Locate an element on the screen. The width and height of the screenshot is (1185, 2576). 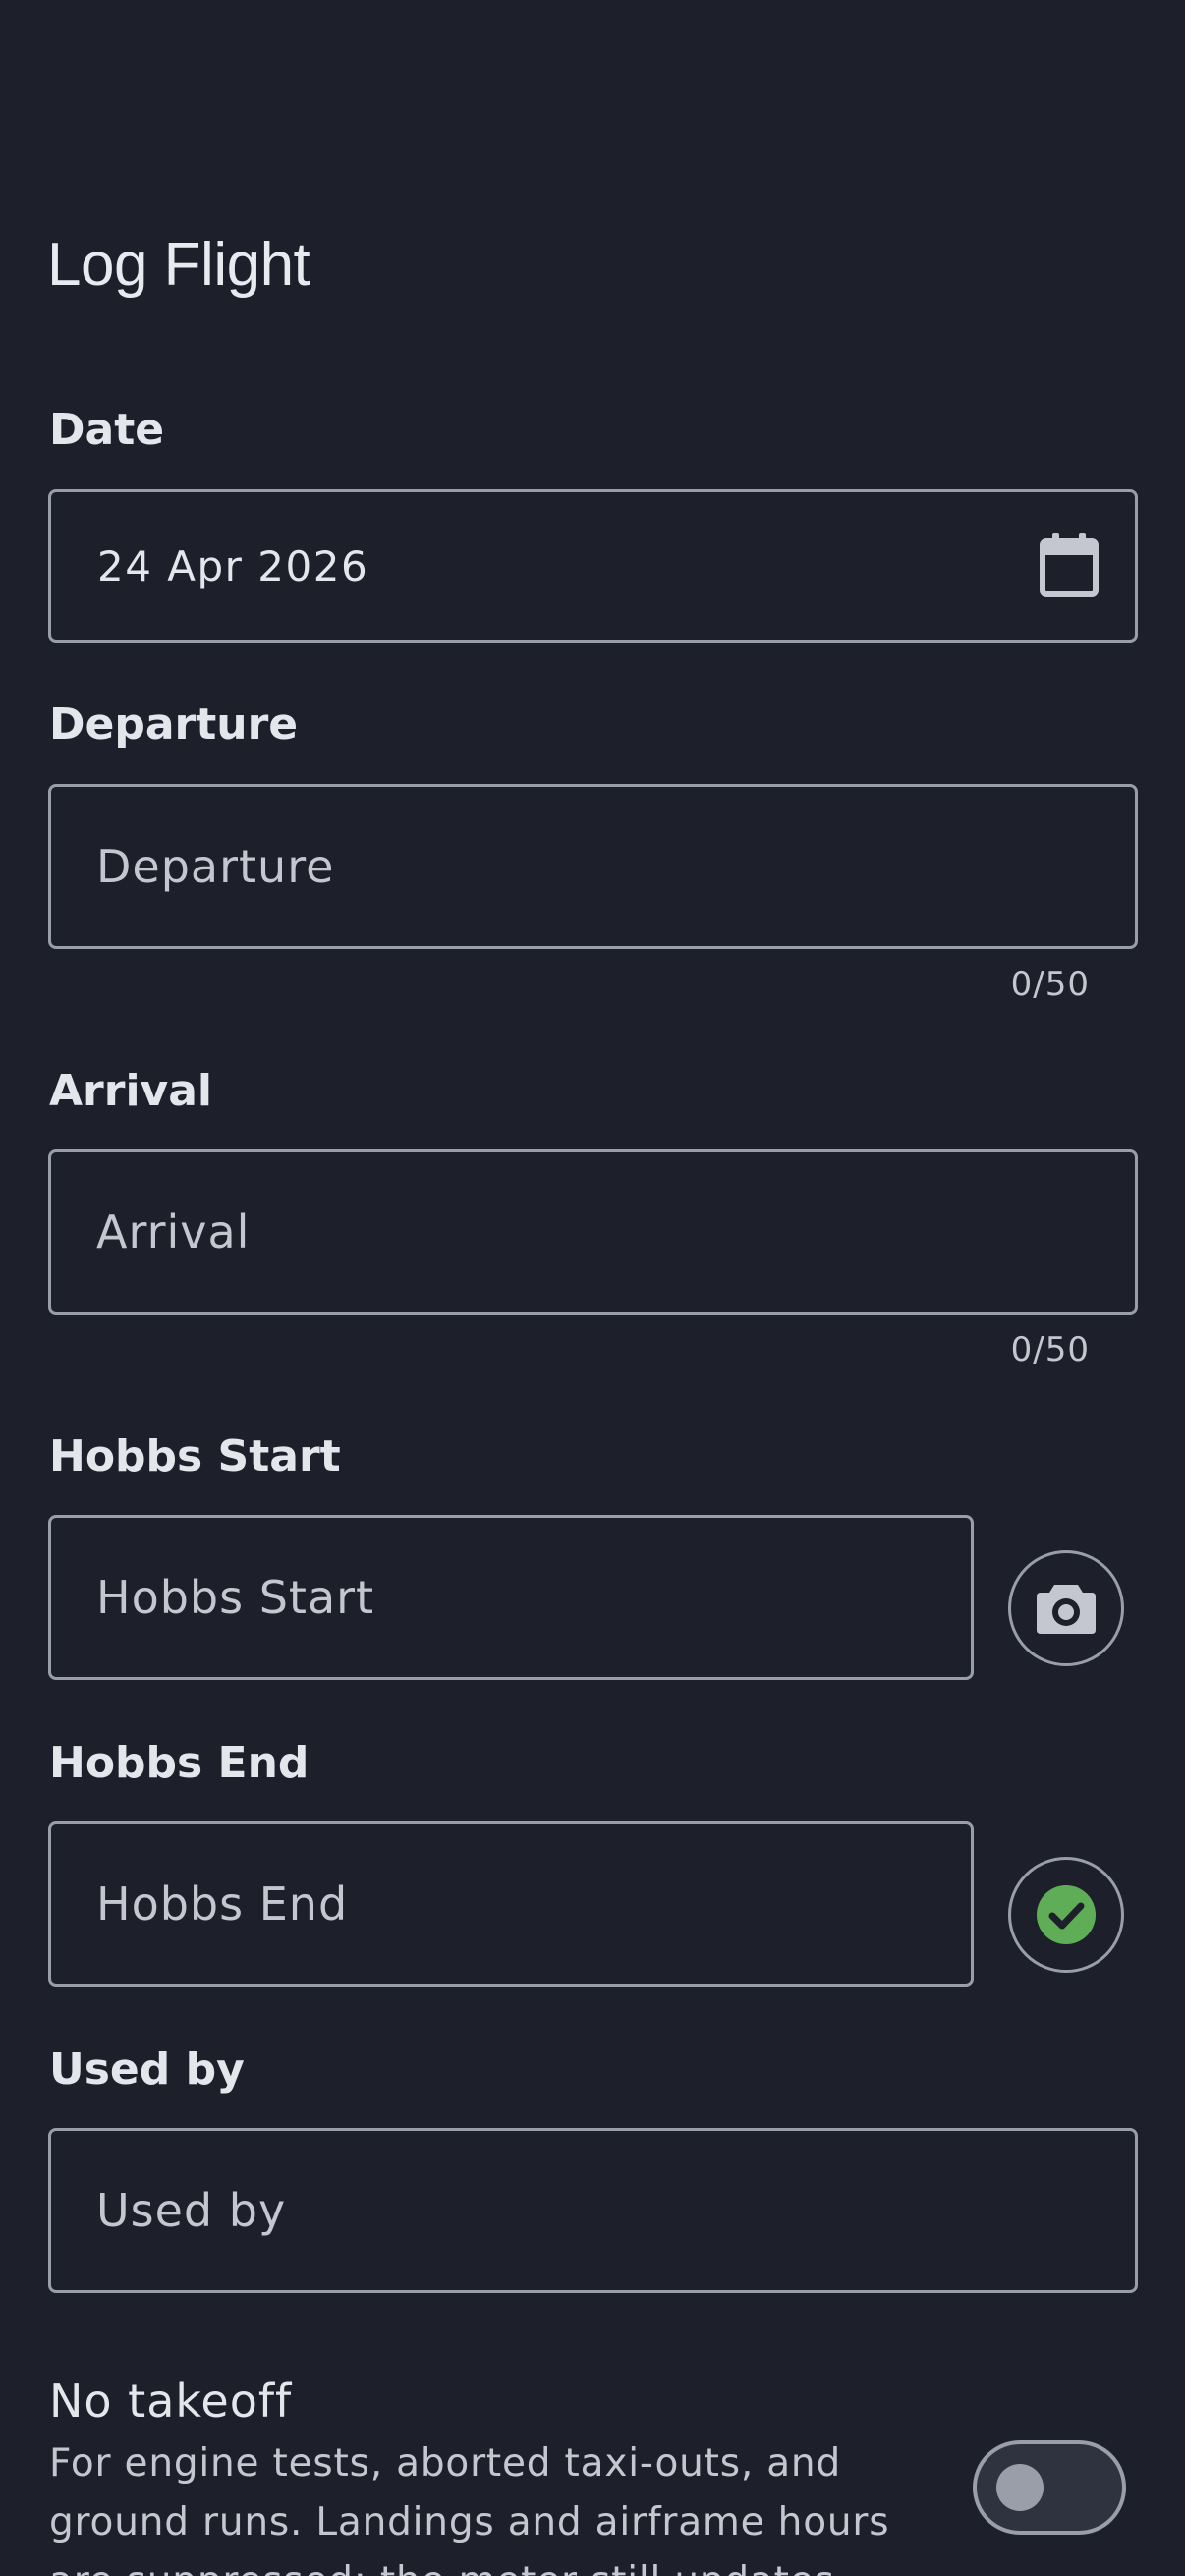
departure-field is located at coordinates (593, 866).